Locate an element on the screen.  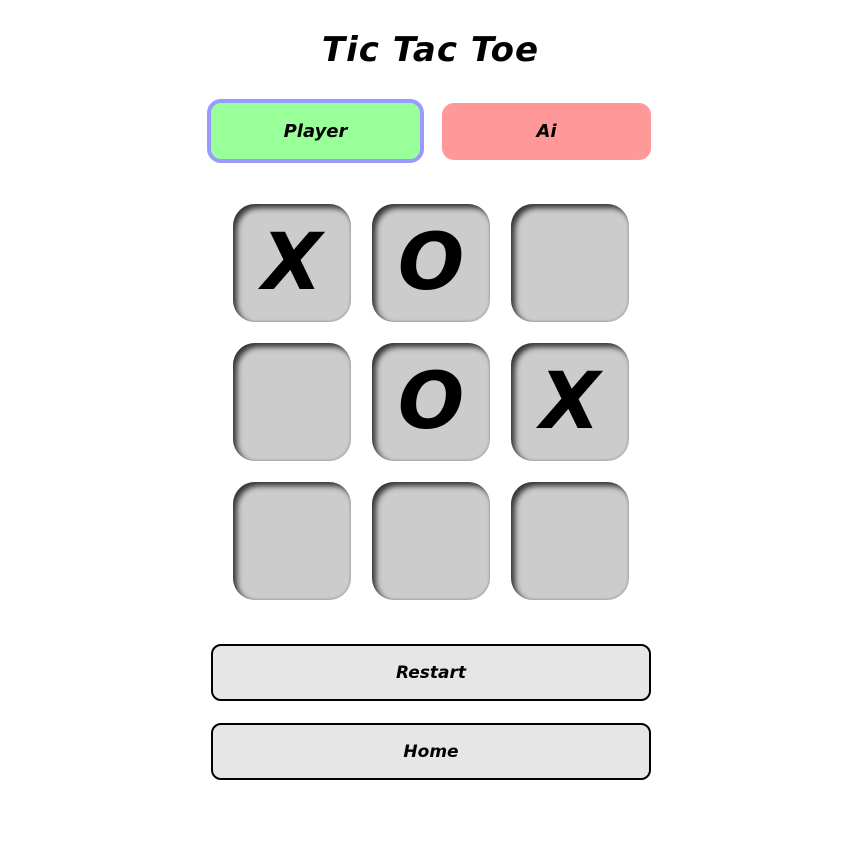
game-title: Tic Tac Toe is located at coordinates (430, 50).